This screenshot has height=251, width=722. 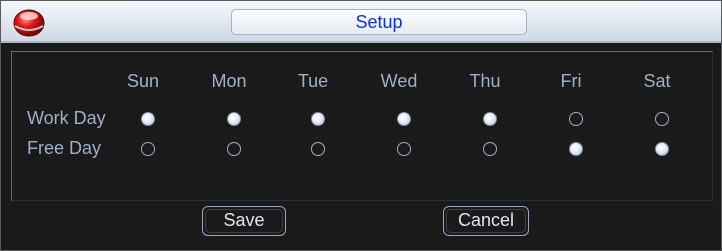 What do you see at coordinates (318, 119) in the screenshot?
I see `work-day-radio-tue` at bounding box center [318, 119].